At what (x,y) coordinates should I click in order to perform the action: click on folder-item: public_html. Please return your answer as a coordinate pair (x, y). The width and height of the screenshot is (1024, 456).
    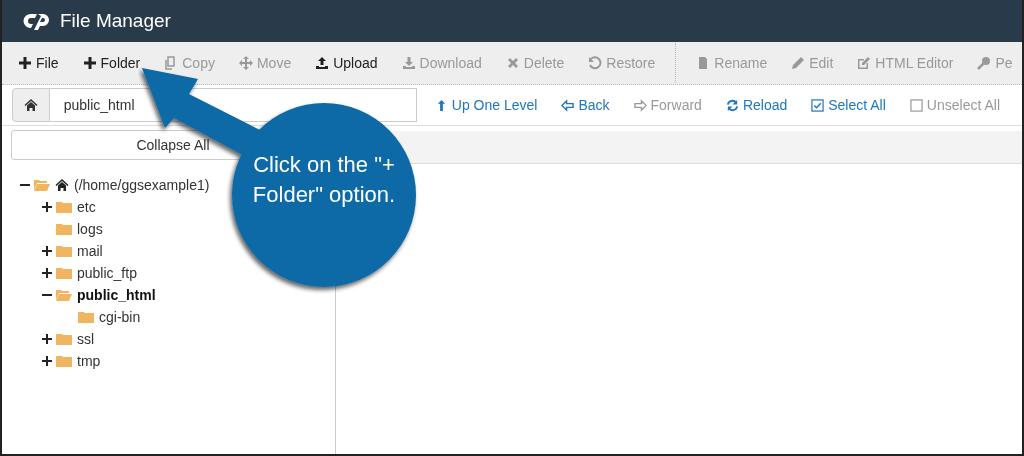
    Looking at the image, I should click on (116, 295).